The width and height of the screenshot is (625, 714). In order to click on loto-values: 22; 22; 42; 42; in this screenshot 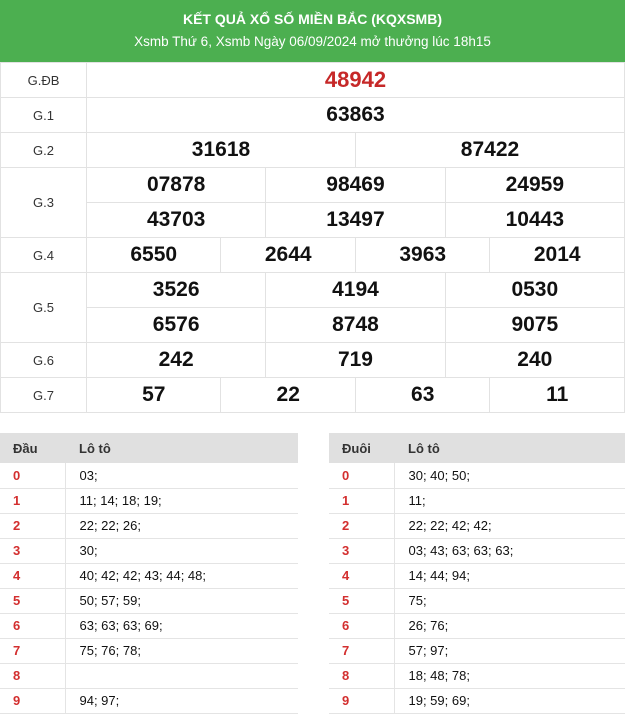, I will do `click(509, 526)`.